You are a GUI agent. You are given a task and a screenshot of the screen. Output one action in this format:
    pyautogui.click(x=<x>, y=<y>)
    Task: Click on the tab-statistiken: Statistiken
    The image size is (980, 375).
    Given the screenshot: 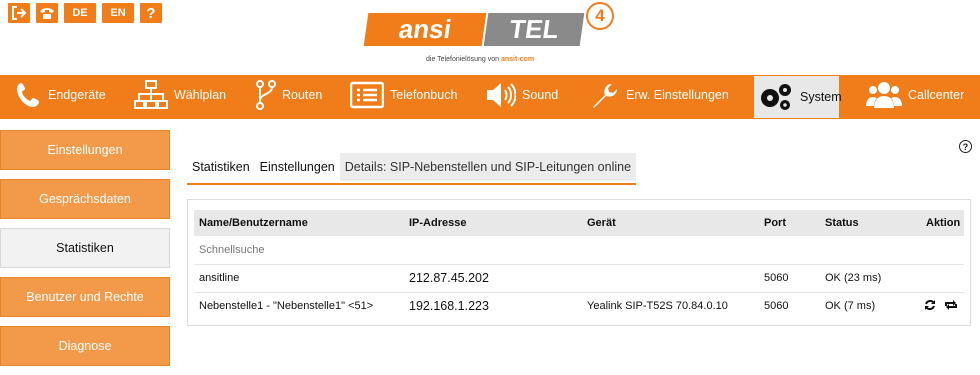 What is the action you would take?
    pyautogui.click(x=221, y=167)
    